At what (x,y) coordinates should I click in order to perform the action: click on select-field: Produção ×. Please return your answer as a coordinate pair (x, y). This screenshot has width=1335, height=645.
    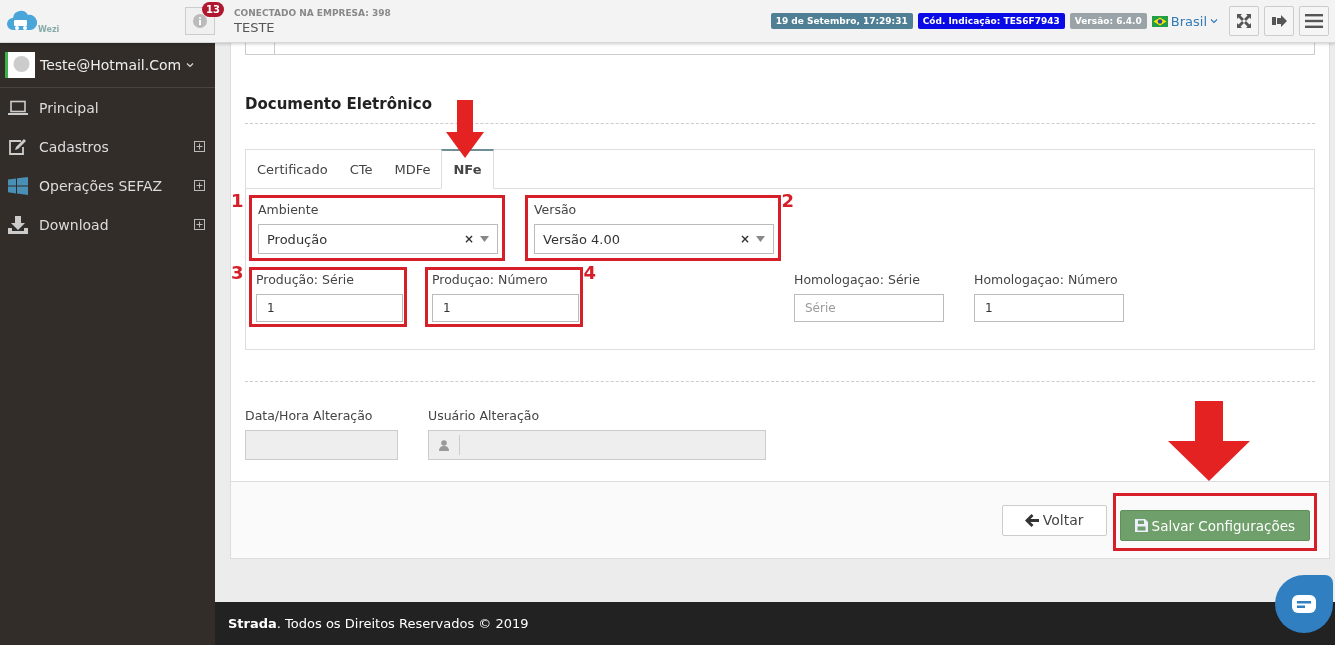
    Looking at the image, I should click on (378, 239).